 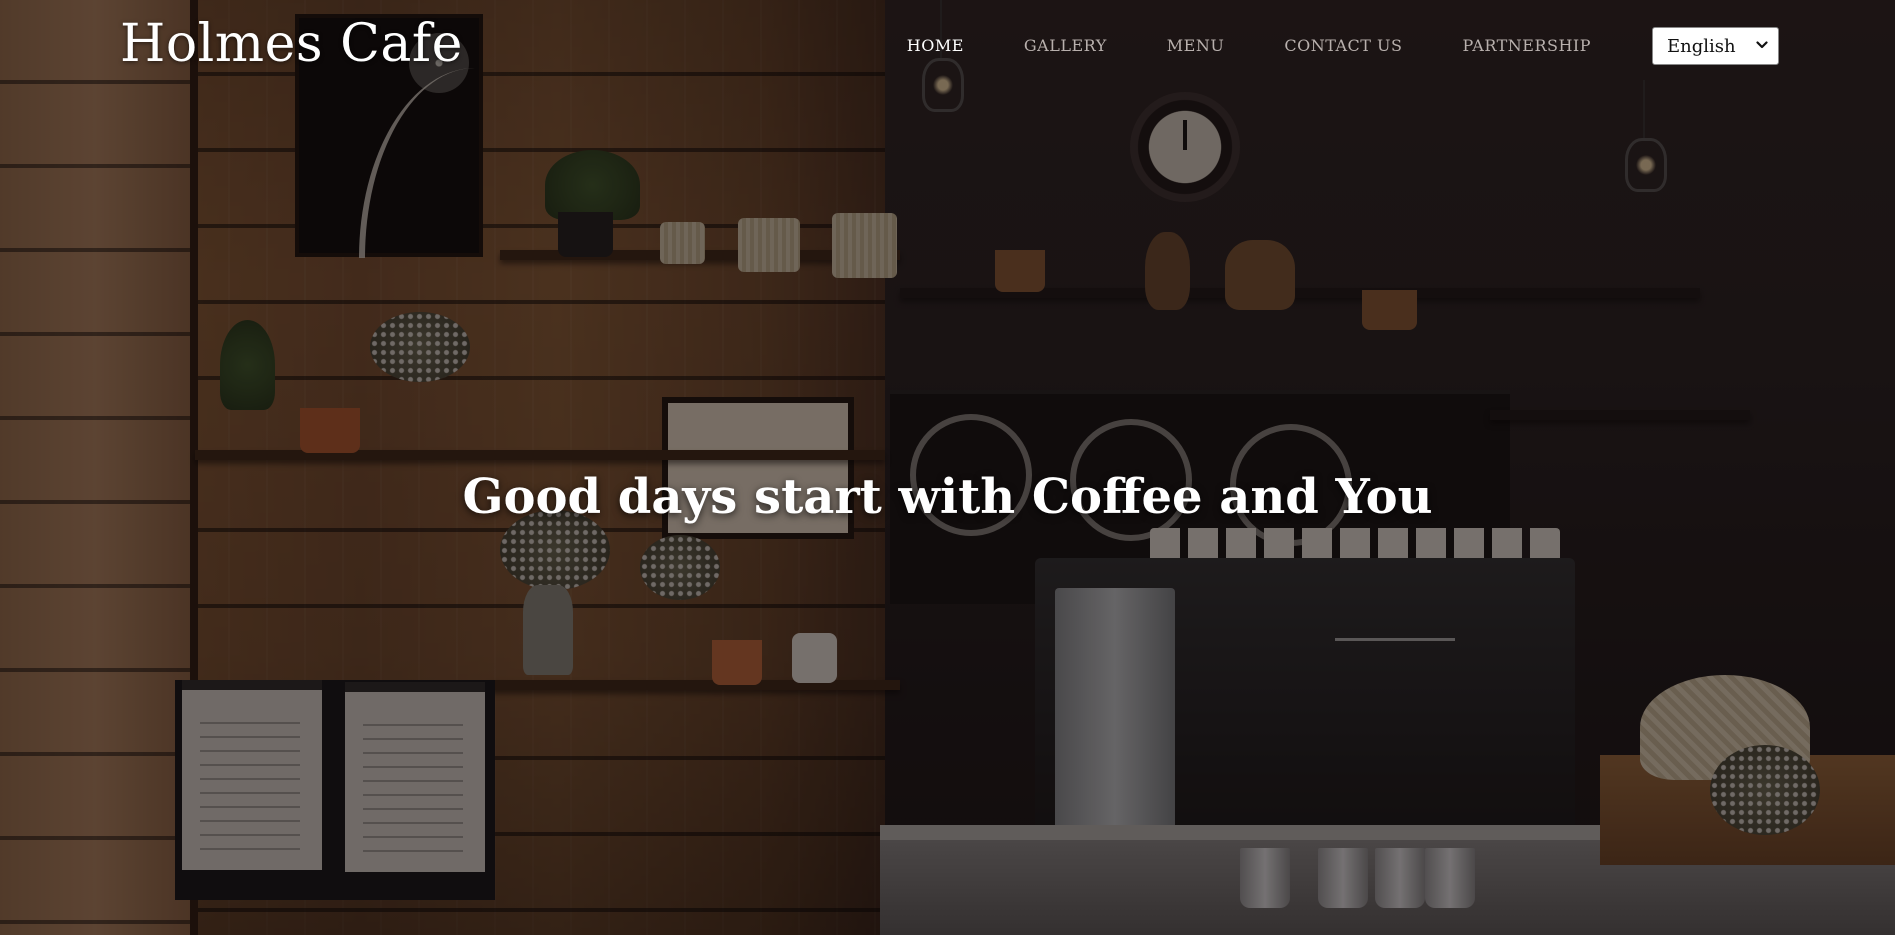 I want to click on nav-home: HOME, so click(x=935, y=45).